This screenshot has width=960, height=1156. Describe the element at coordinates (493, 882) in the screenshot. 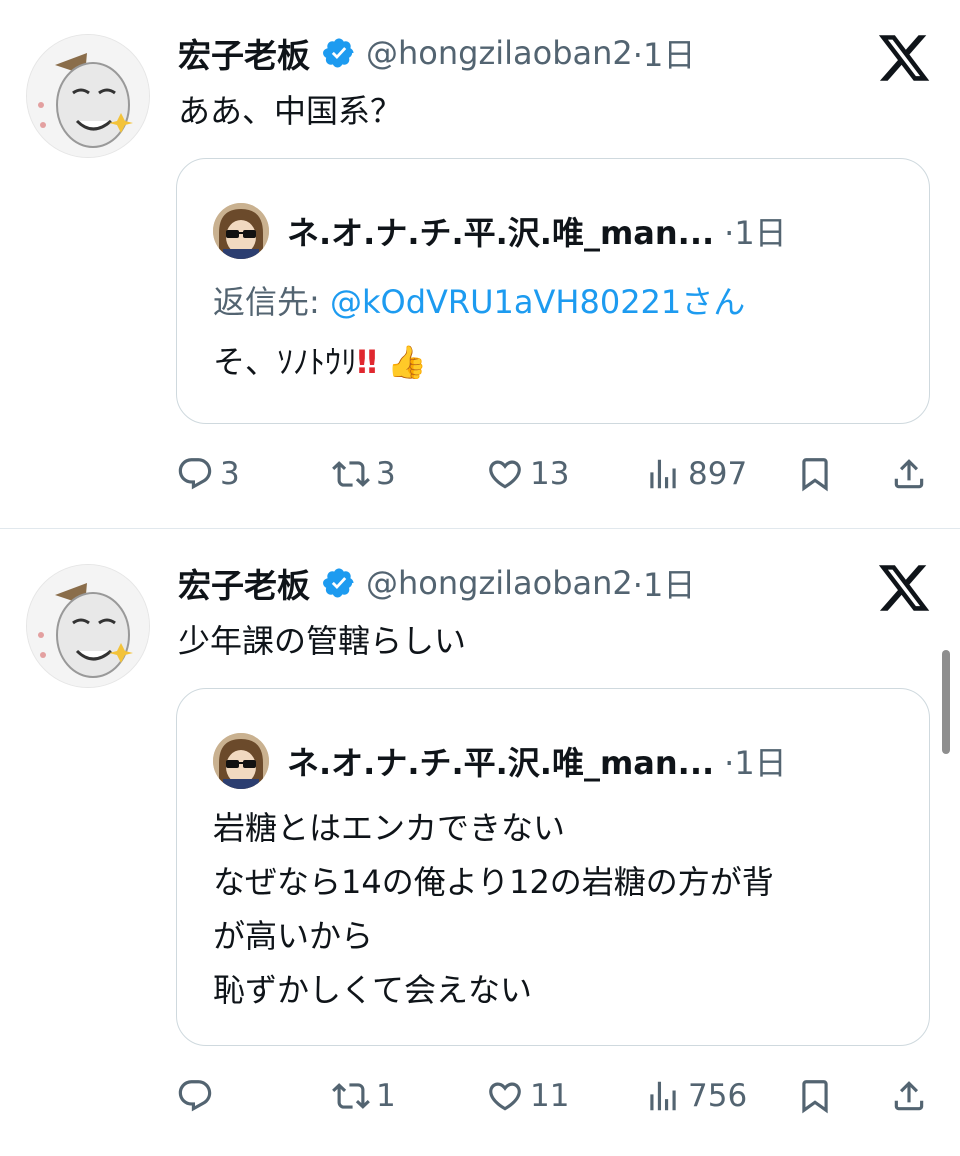

I see `quoted-text-line: なぜなら14の俺より12の岩糖の方が背` at that location.